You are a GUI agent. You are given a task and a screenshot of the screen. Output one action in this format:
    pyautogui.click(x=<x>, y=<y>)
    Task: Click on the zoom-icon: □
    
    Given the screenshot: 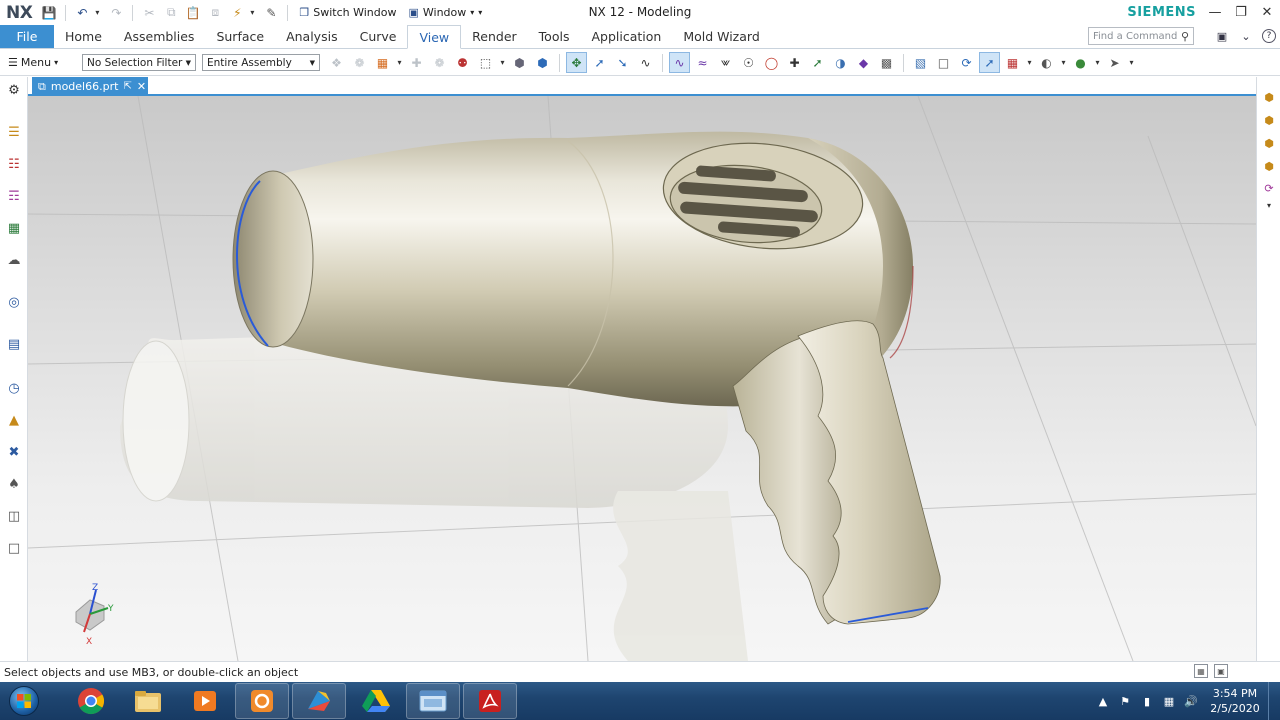 What is the action you would take?
    pyautogui.click(x=943, y=62)
    